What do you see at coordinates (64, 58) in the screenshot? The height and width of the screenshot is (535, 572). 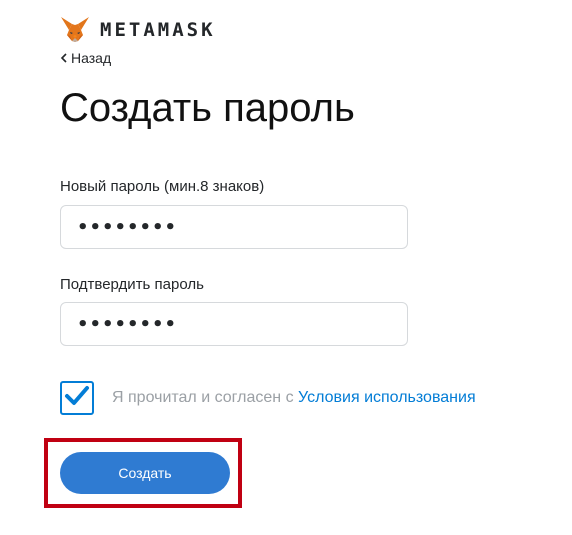 I see `chevron-left-icon` at bounding box center [64, 58].